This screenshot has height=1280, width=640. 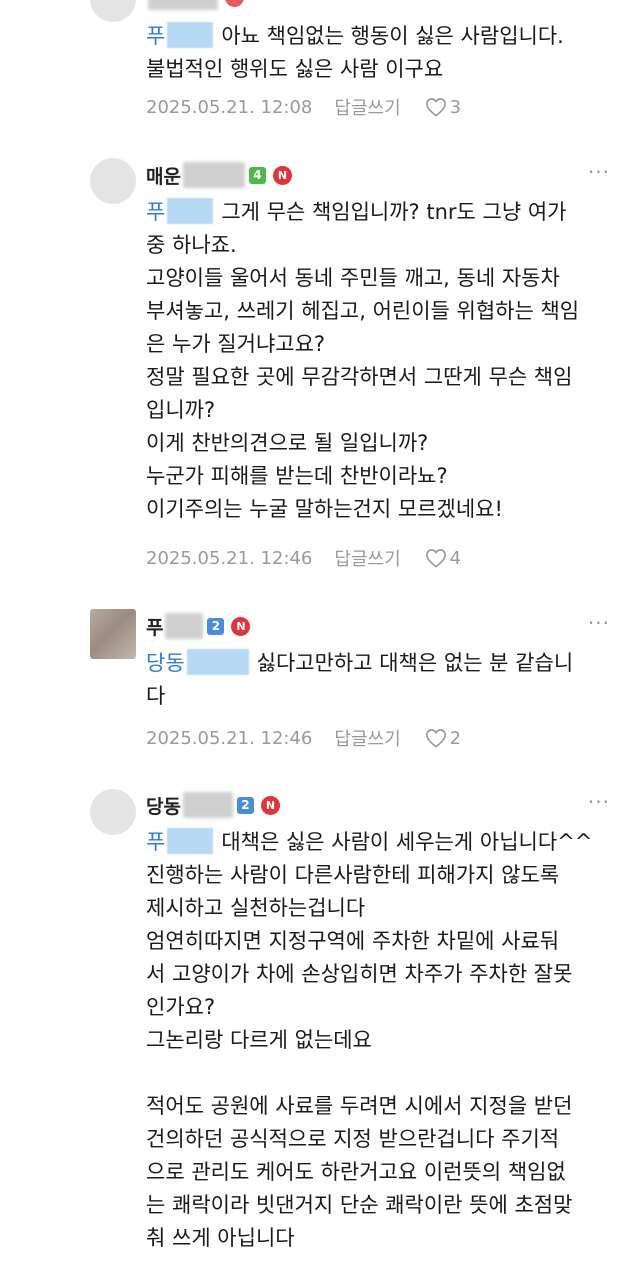 I want to click on author-row: 당동 2 N, so click(x=213, y=805).